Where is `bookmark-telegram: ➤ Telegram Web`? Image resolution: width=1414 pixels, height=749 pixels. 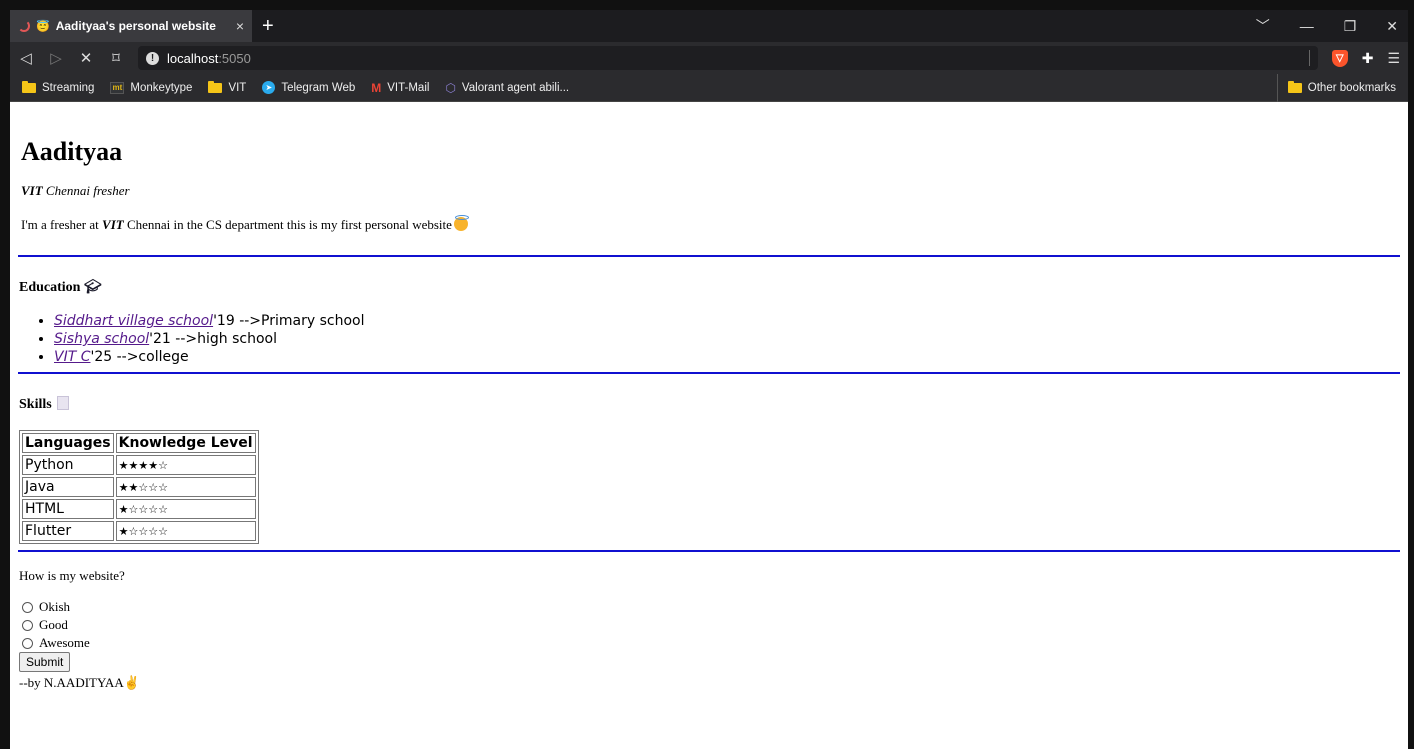 bookmark-telegram: ➤ Telegram Web is located at coordinates (308, 87).